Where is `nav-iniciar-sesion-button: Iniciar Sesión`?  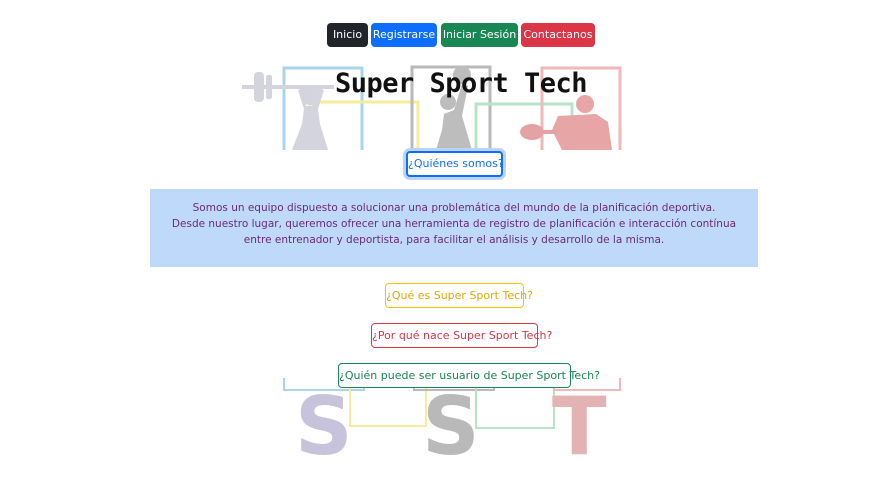 nav-iniciar-sesion-button: Iniciar Sesión is located at coordinates (479, 35).